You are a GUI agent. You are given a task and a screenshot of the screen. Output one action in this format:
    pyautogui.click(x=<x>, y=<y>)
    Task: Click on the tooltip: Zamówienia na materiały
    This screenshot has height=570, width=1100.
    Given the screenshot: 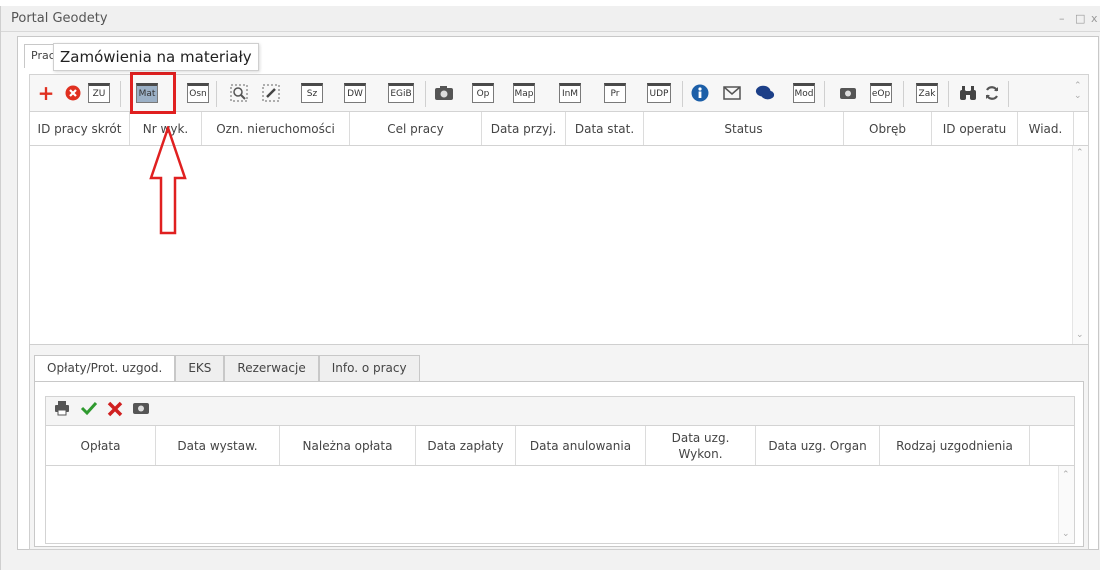 What is the action you would take?
    pyautogui.click(x=156, y=57)
    